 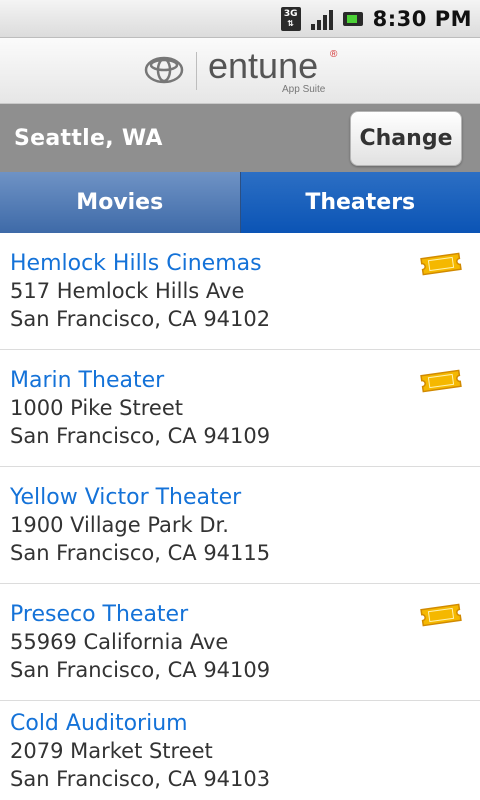 What do you see at coordinates (240, 19) in the screenshot?
I see `status-bar: 3G ⇅ 8:30 PM` at bounding box center [240, 19].